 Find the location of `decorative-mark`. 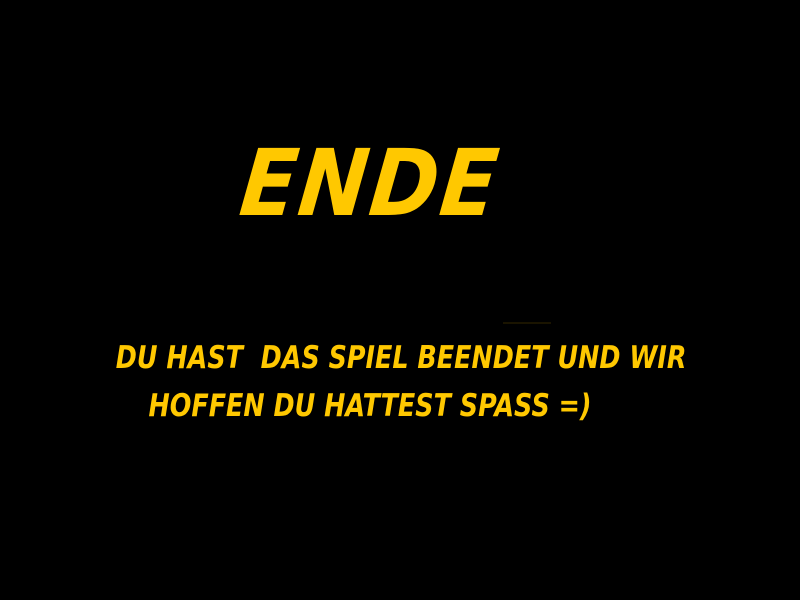

decorative-mark is located at coordinates (527, 323).